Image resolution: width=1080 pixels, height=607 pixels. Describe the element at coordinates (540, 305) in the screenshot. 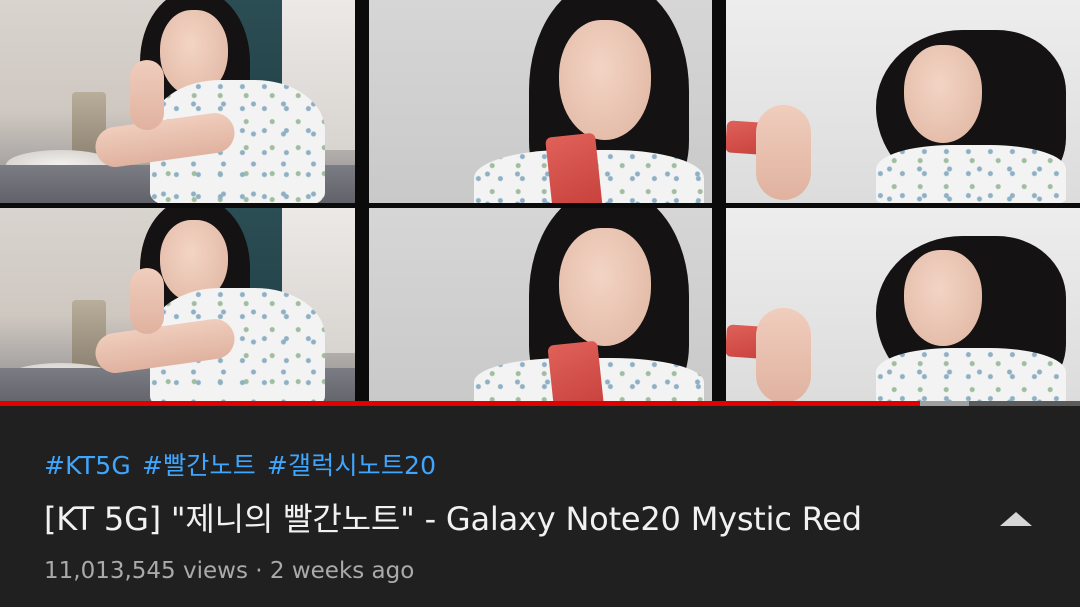

I see `video-frame-phone-bottom` at that location.